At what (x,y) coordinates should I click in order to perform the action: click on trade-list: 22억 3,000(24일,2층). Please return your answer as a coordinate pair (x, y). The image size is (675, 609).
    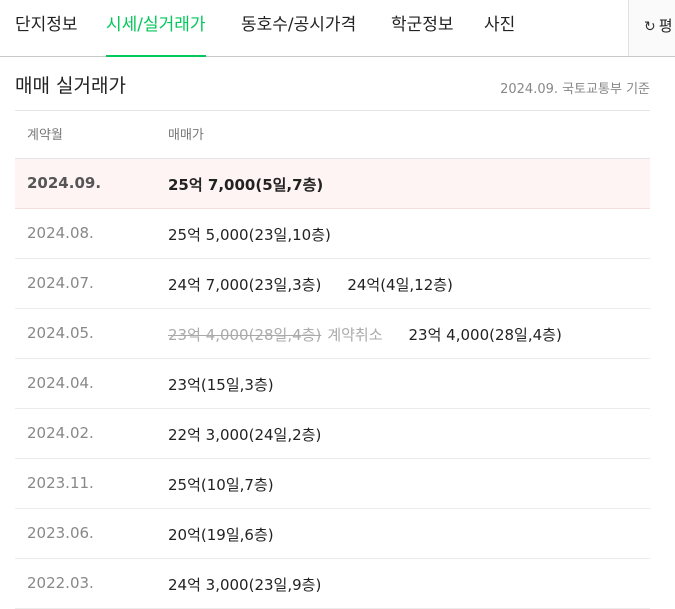
    Looking at the image, I should click on (257, 434).